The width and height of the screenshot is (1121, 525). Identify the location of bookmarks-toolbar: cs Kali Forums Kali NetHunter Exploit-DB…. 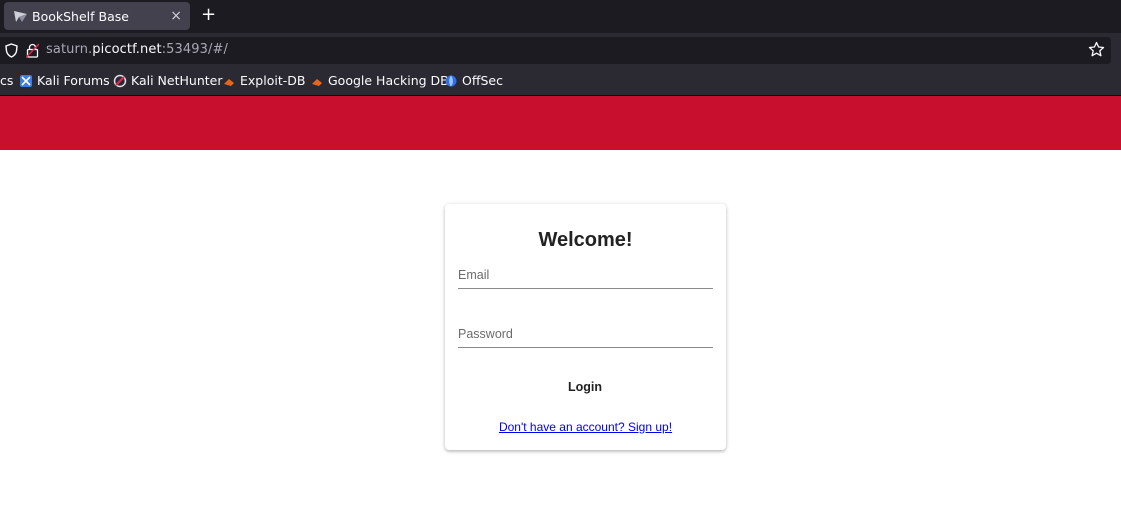
(560, 81).